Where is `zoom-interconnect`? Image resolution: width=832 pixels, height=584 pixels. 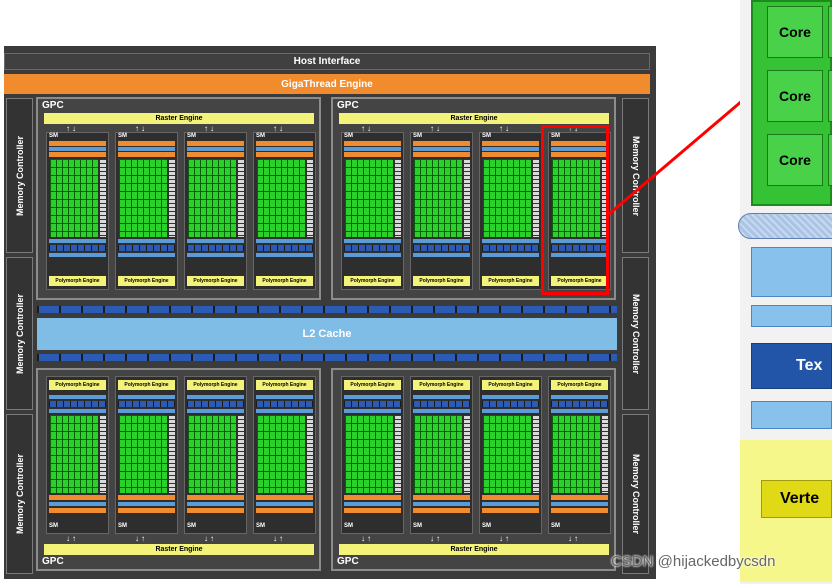 zoom-interconnect is located at coordinates (785, 226).